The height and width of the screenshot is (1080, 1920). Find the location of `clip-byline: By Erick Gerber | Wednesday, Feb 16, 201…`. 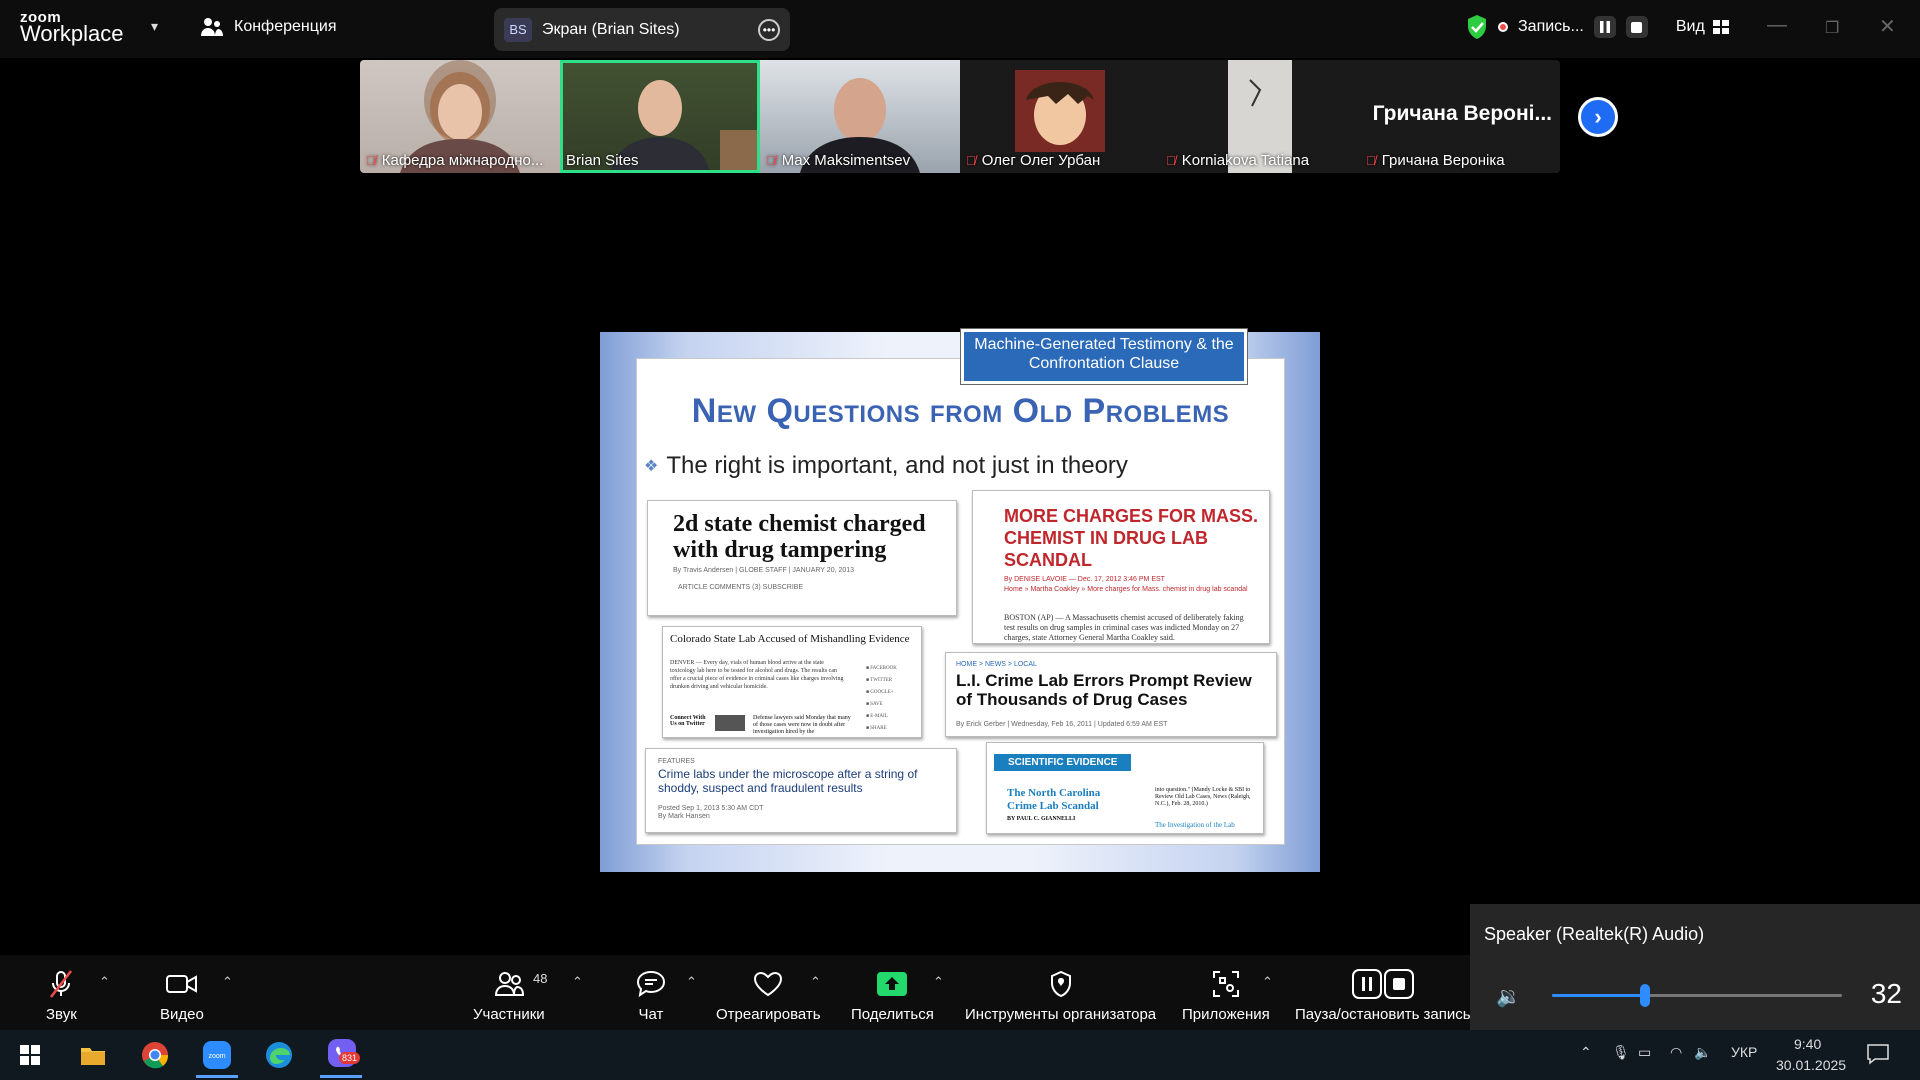

clip-byline: By Erick Gerber | Wednesday, Feb 16, 201… is located at coordinates (1062, 724).